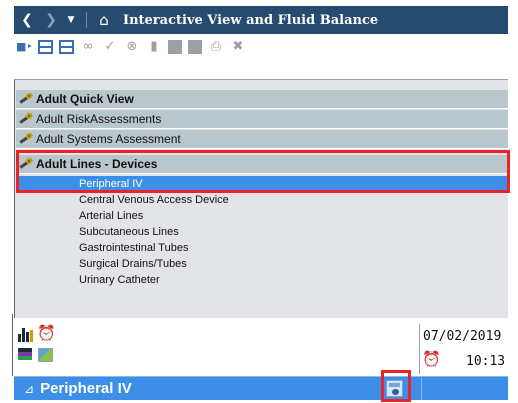 The height and width of the screenshot is (403, 518). I want to click on home-icon: ⌂, so click(104, 20).